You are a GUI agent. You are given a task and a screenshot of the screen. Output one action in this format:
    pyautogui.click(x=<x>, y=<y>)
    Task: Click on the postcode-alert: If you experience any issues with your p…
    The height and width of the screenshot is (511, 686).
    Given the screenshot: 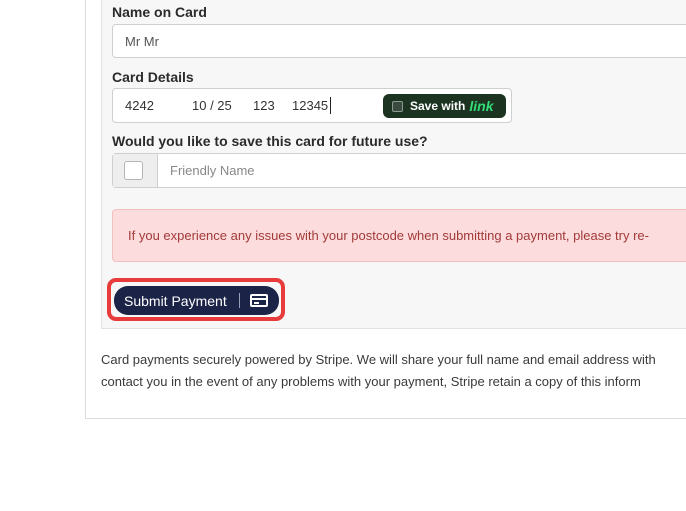 What is the action you would take?
    pyautogui.click(x=399, y=235)
    